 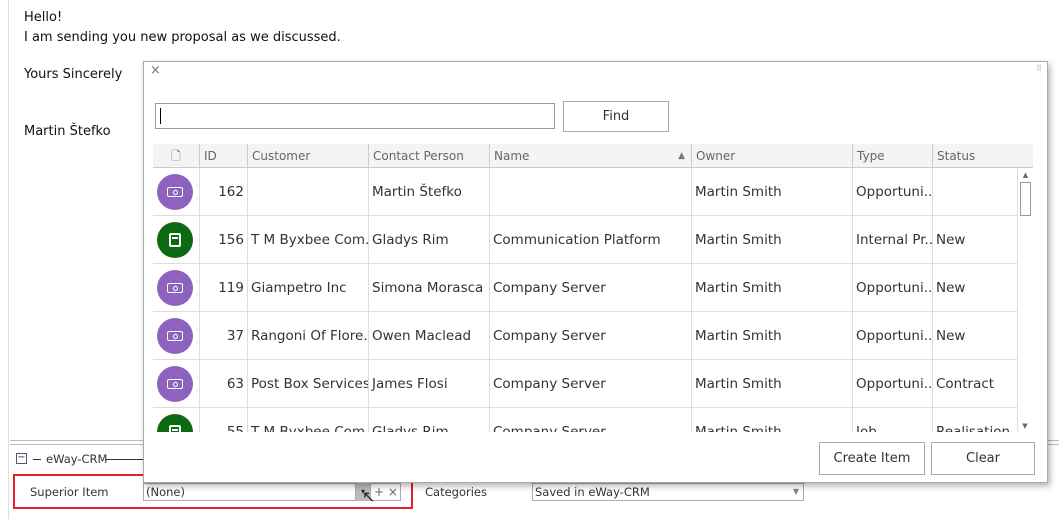 I want to click on categories-value: Saved in eWay-CRM, so click(x=592, y=492).